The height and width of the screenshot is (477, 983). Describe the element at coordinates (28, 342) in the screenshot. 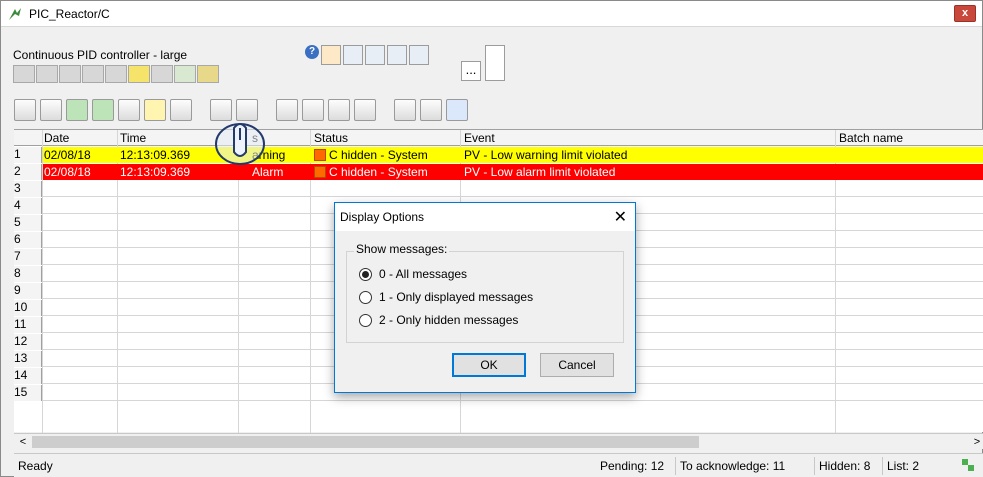

I see `row-number: 12` at that location.